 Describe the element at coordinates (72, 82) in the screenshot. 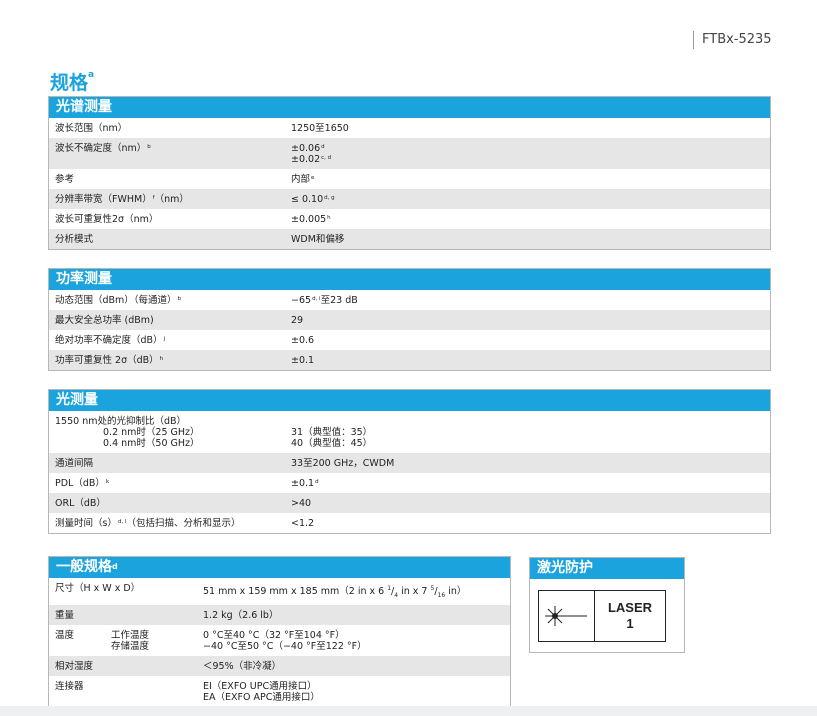

I see `page-title: 规格a` at that location.